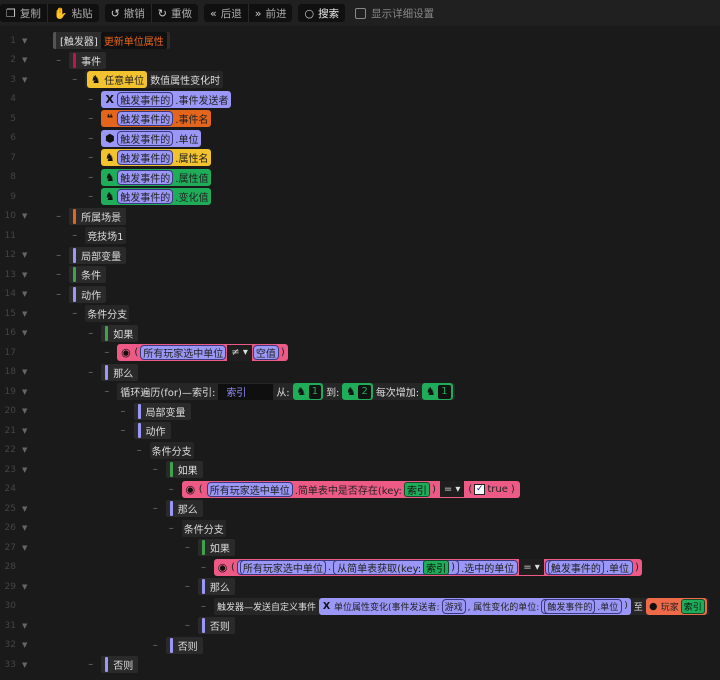  I want to click on tree-connector: –, so click(91, 99).